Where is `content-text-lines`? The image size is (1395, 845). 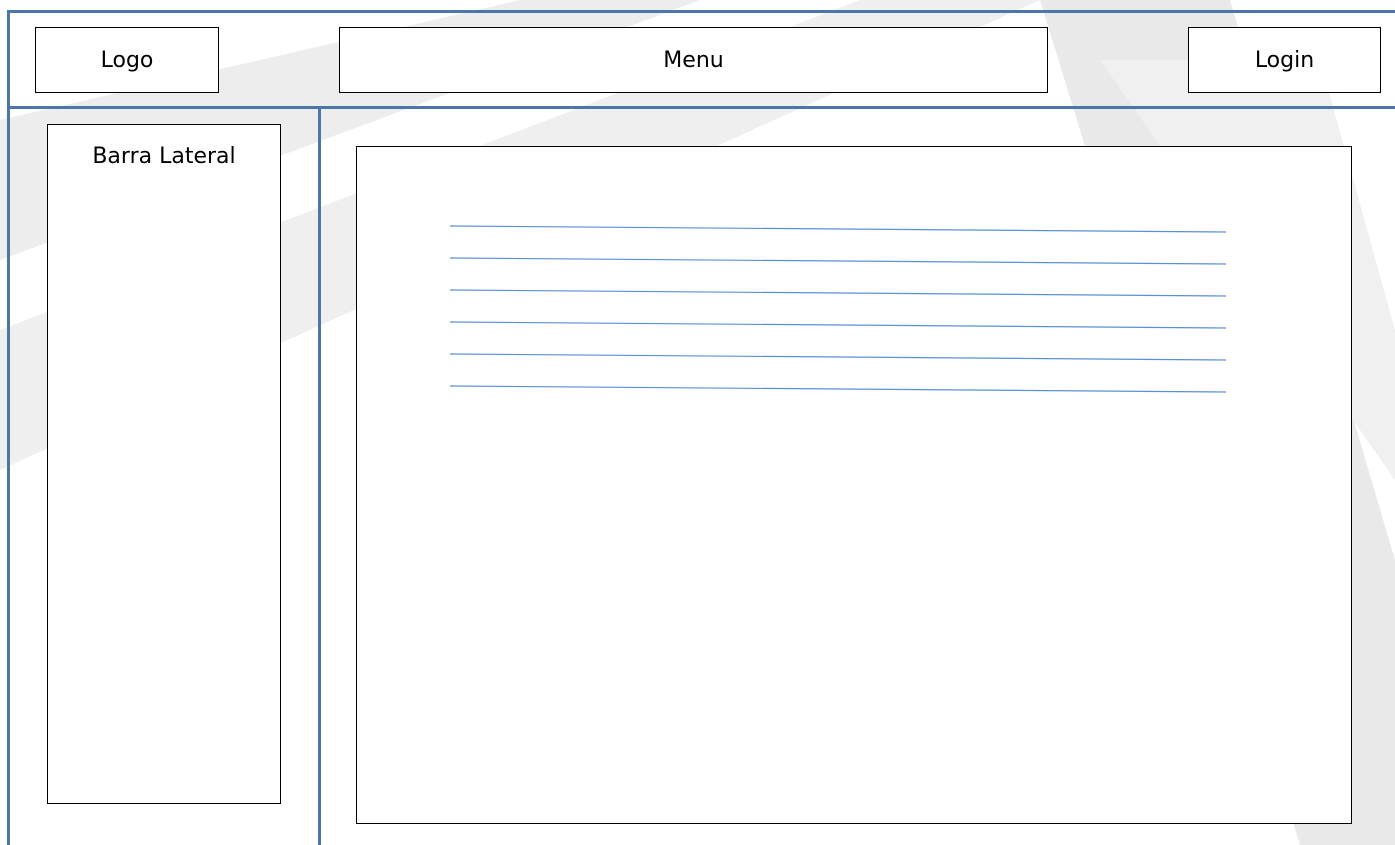
content-text-lines is located at coordinates (838, 309).